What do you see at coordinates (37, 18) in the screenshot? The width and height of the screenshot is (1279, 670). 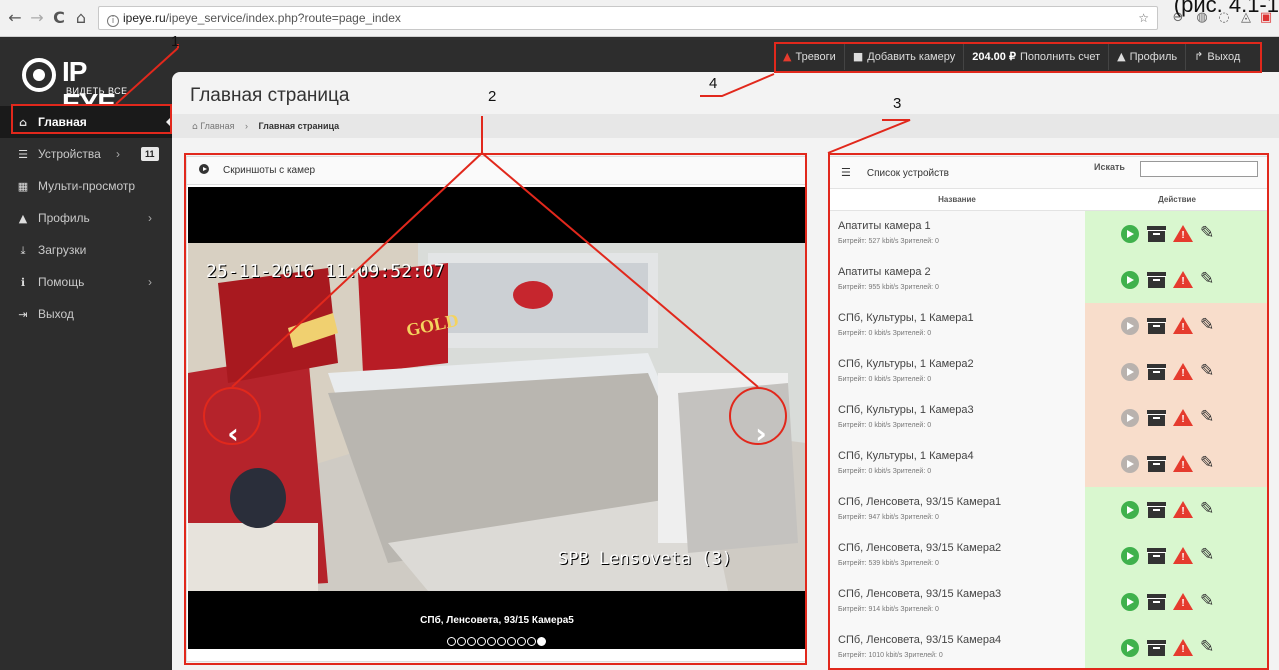 I see `forward-icon: →` at bounding box center [37, 18].